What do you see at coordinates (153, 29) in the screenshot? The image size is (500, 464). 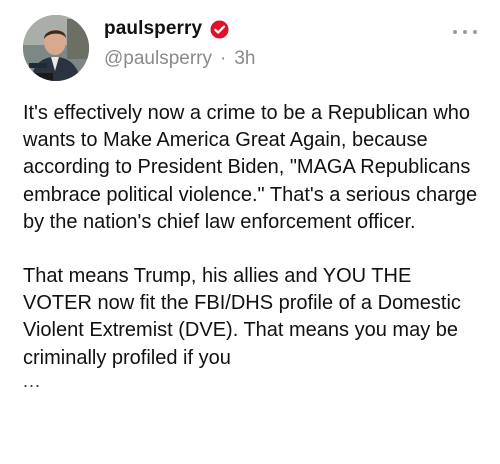 I see `author-display-name: paulsperry` at bounding box center [153, 29].